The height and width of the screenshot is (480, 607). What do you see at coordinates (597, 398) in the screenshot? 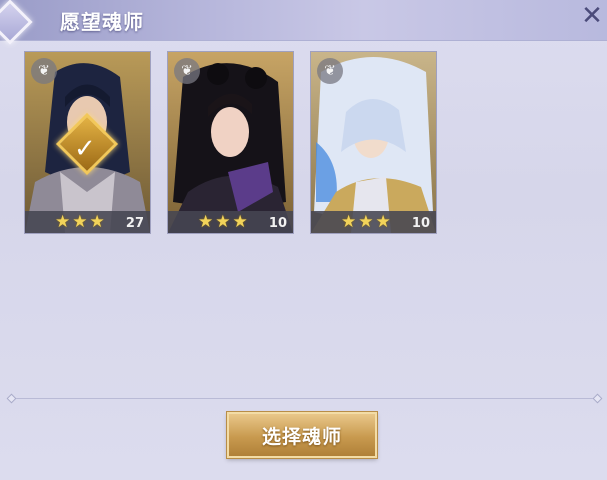
I see `divider-ornament-right` at bounding box center [597, 398].